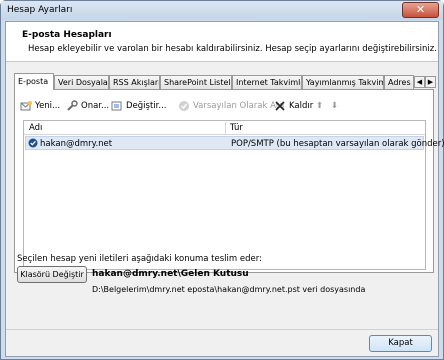 The width and height of the screenshot is (444, 360). What do you see at coordinates (116, 106) in the screenshot?
I see `change-account-icon` at bounding box center [116, 106].